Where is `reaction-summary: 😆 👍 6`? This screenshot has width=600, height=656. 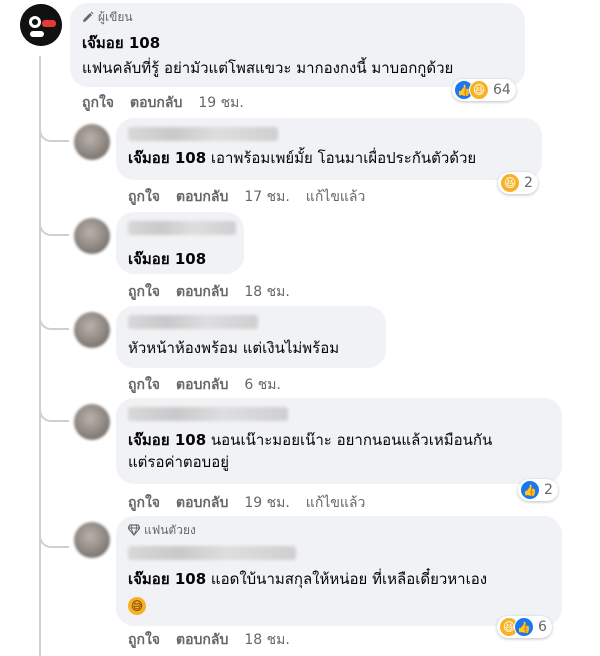
reaction-summary: 😆 👍 6 is located at coordinates (524, 627).